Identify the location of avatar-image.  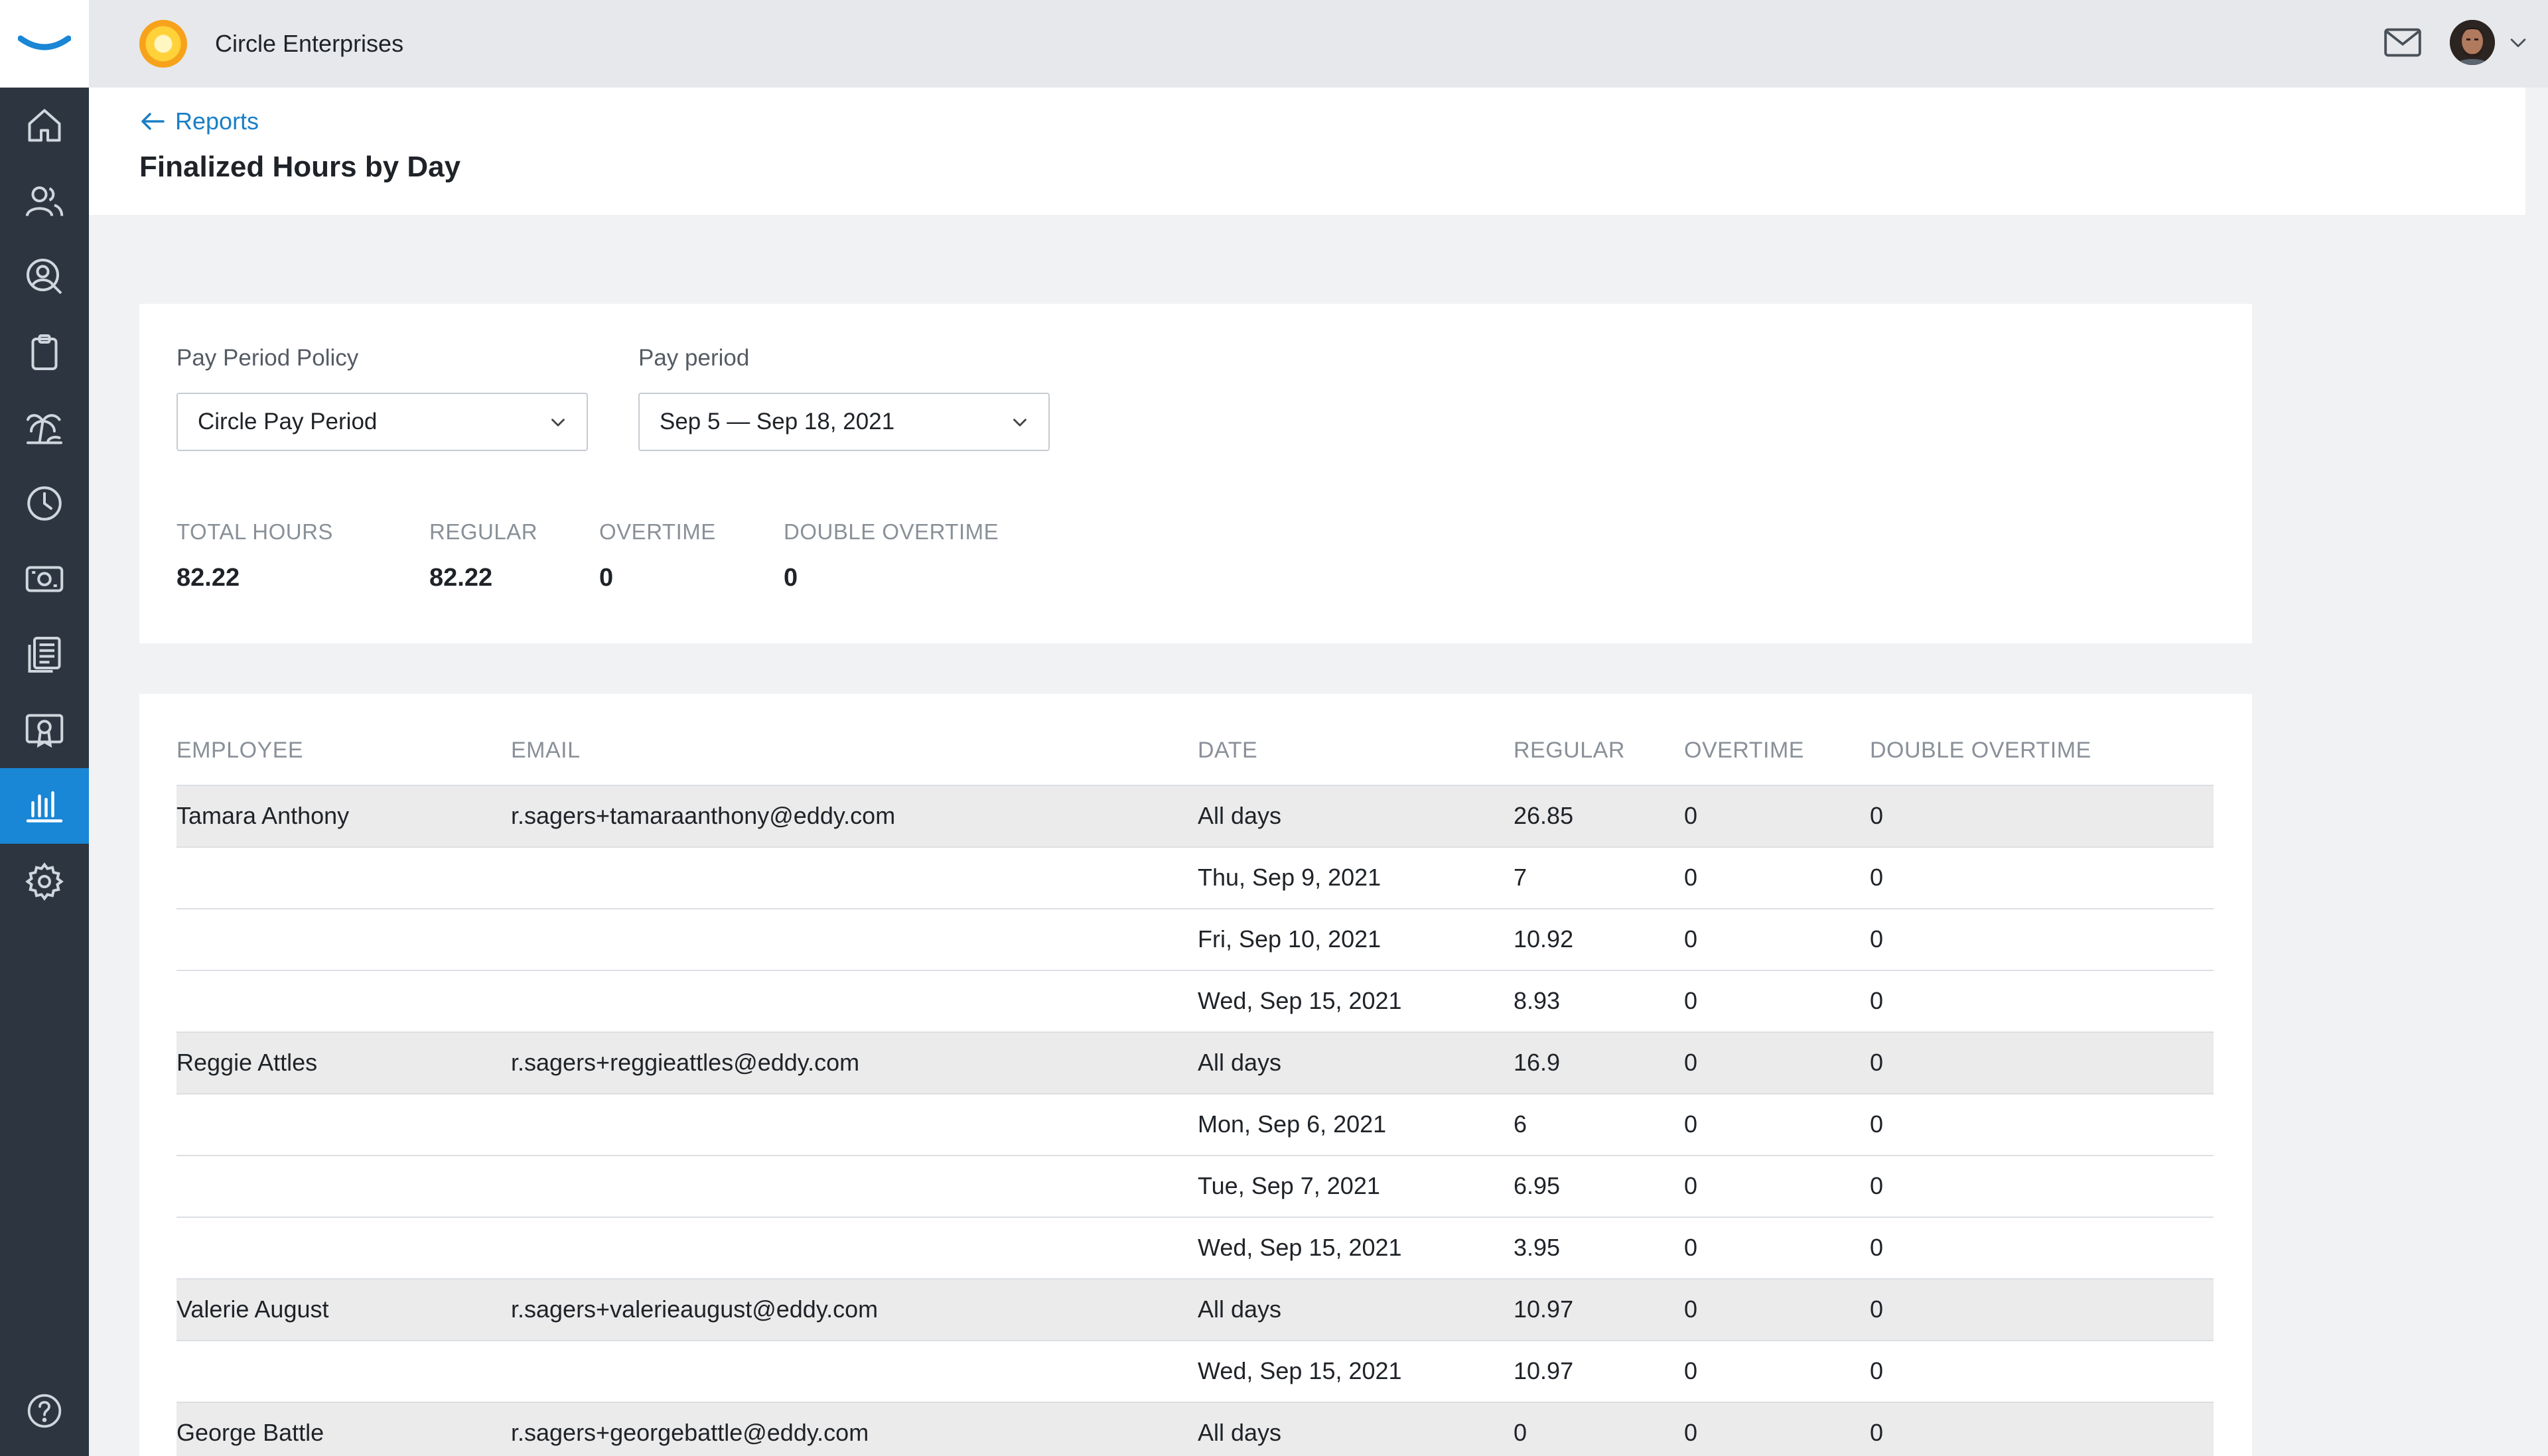
(2472, 42).